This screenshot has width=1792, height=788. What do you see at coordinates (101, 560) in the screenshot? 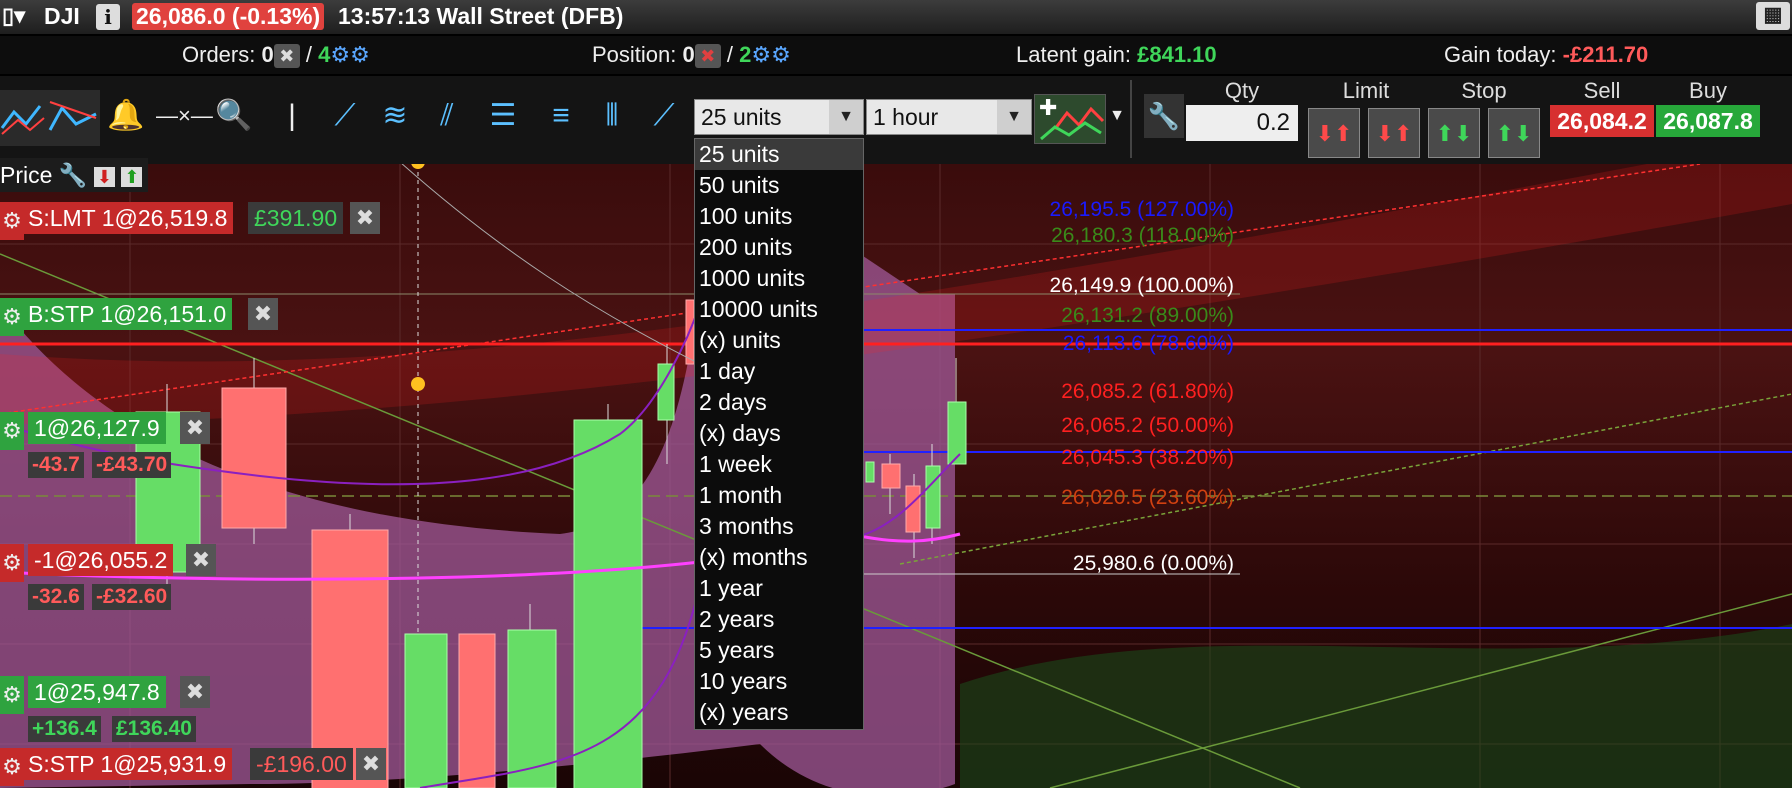
I see `position-ticket: -1@26,055.2` at bounding box center [101, 560].